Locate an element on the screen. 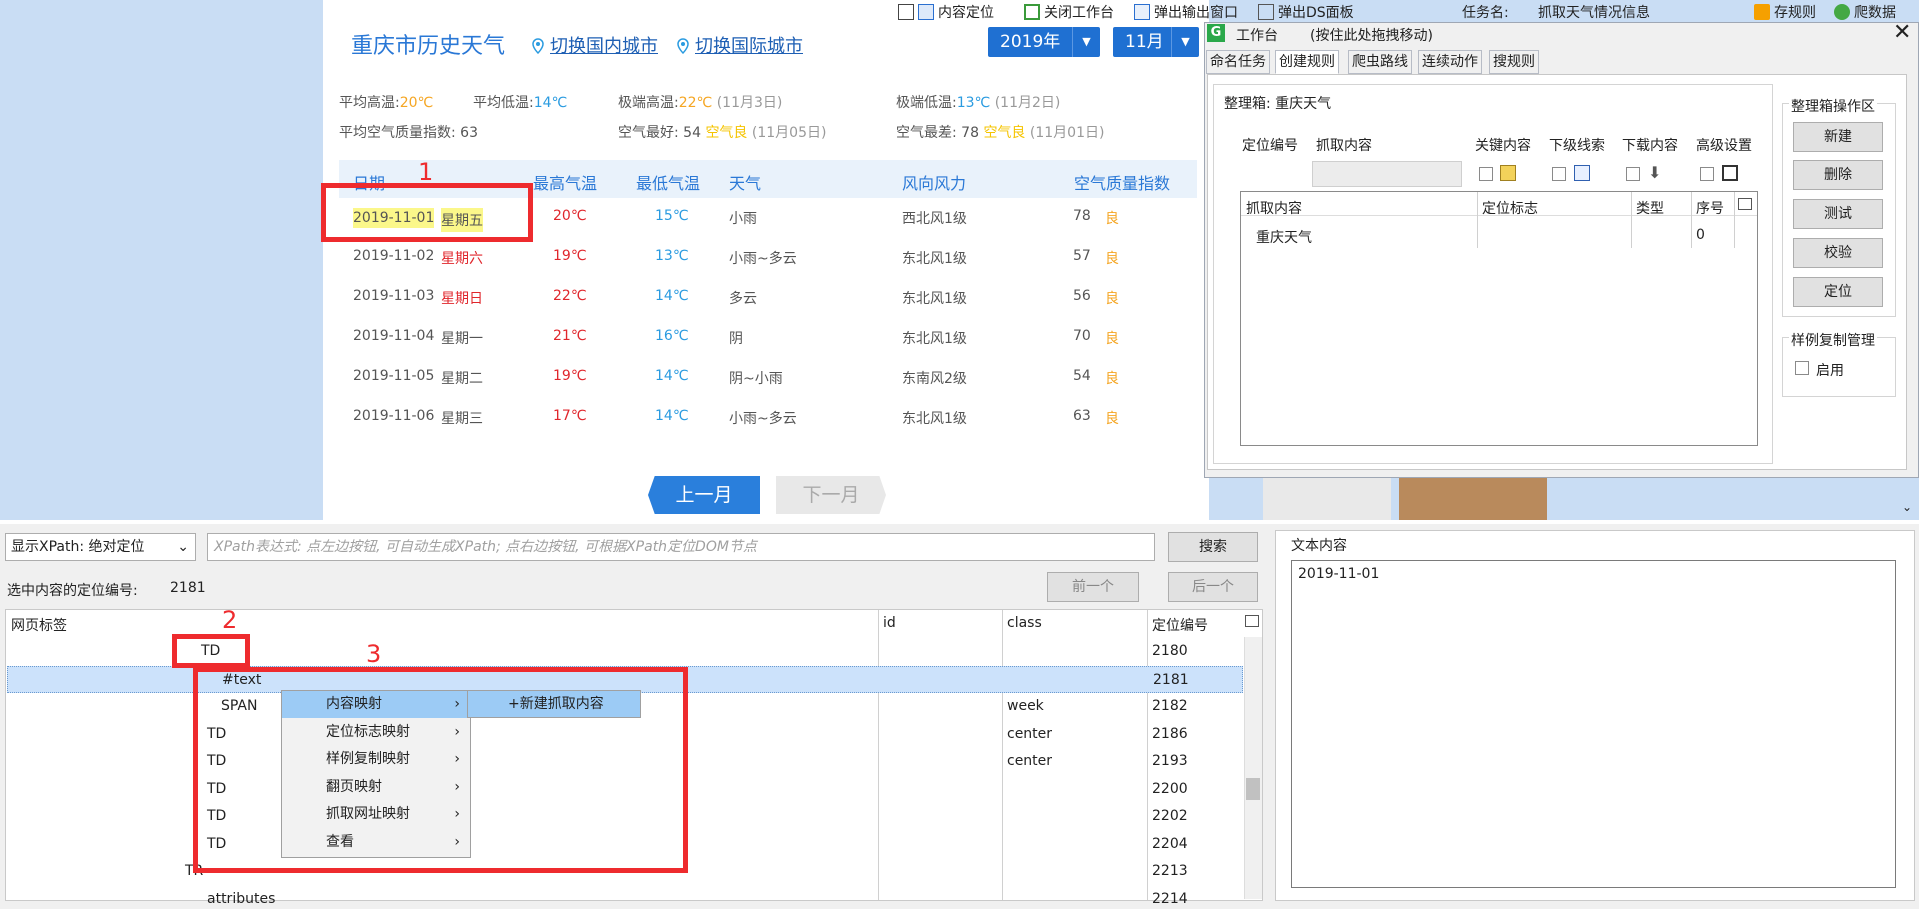 The image size is (1919, 913). advanced-checkbox is located at coordinates (1707, 174).